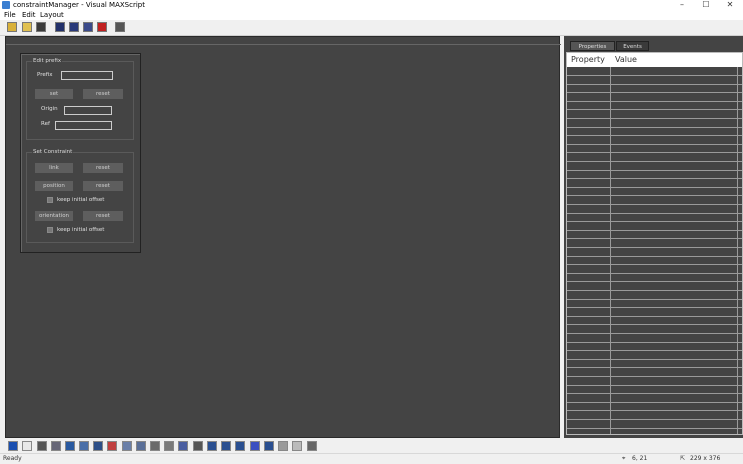 This screenshot has height=464, width=743. What do you see at coordinates (81, 230) in the screenshot?
I see `keep-offset-label-2: keep initial offset` at bounding box center [81, 230].